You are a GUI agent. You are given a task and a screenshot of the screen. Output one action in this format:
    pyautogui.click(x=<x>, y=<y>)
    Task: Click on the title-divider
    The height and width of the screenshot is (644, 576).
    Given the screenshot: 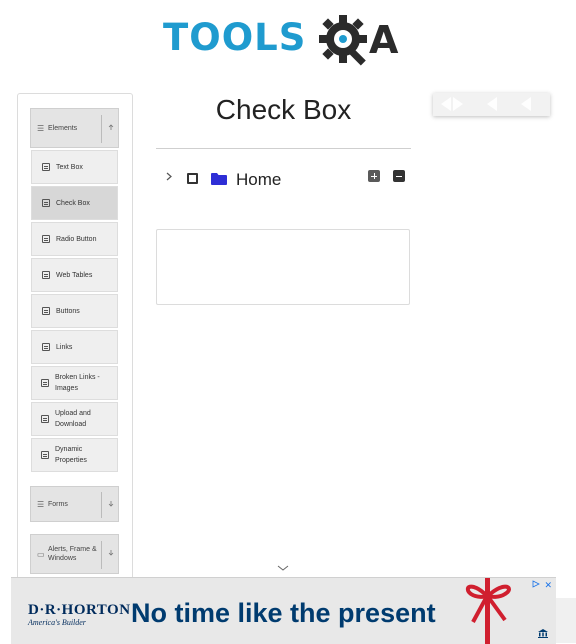 What is the action you would take?
    pyautogui.click(x=283, y=148)
    